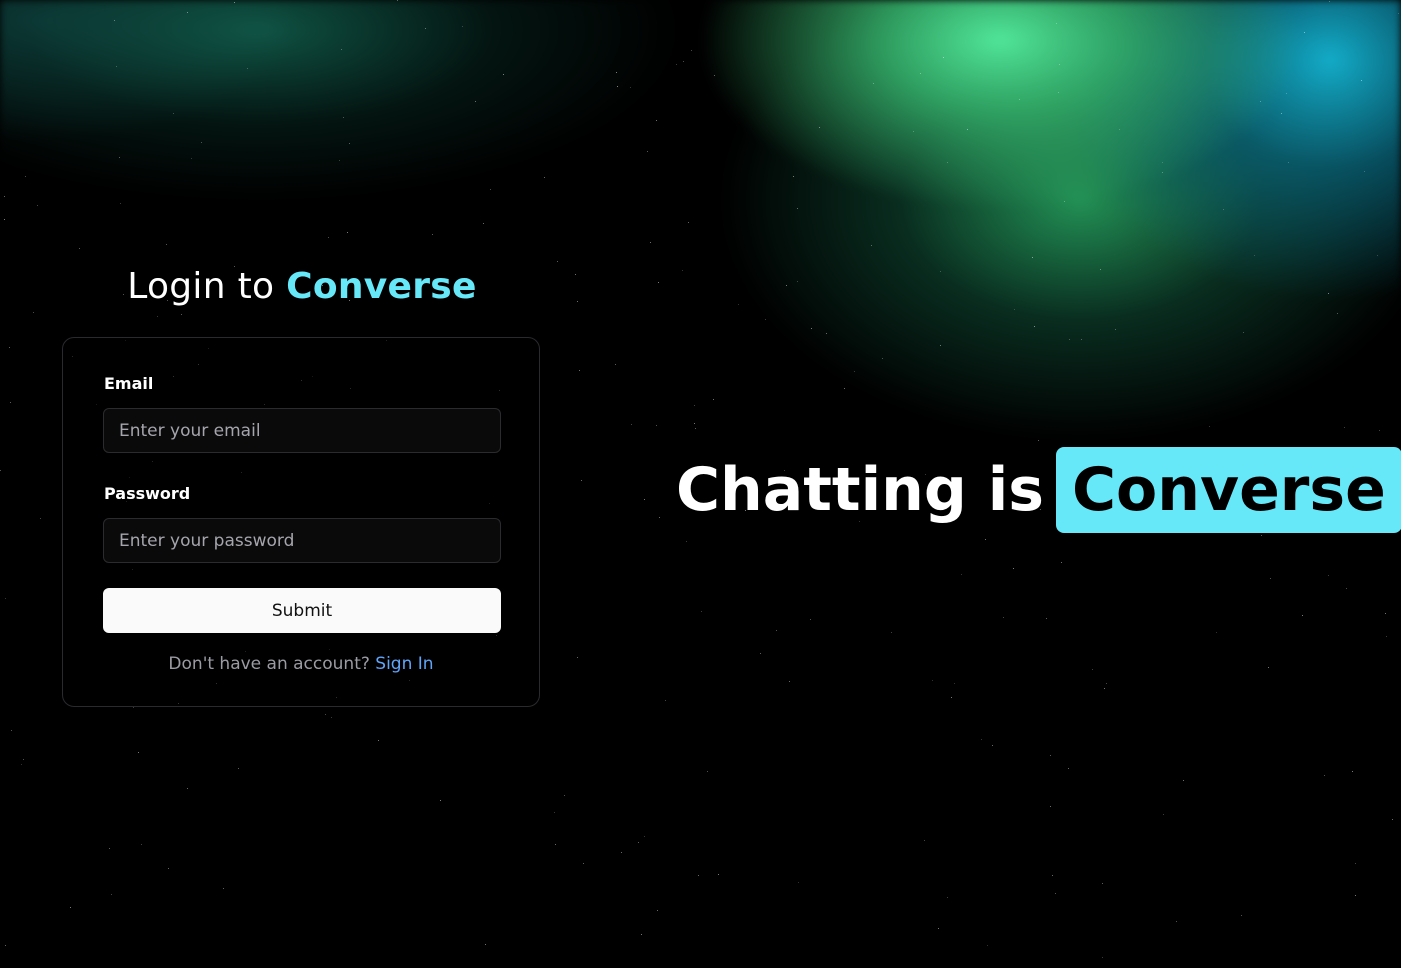  I want to click on submit-button: Submit, so click(302, 610).